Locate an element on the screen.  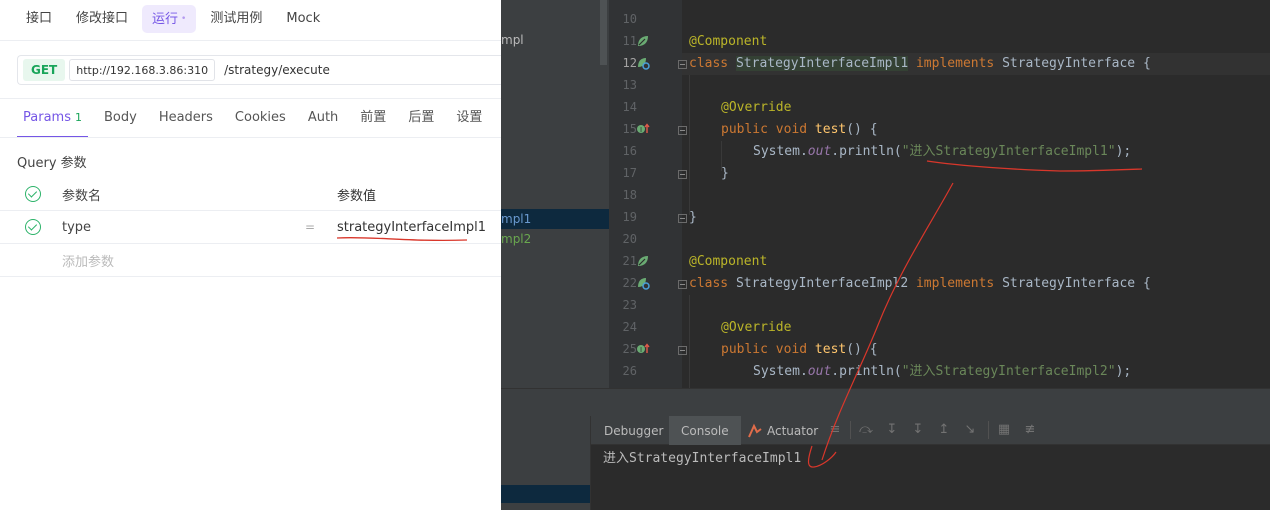
run-to-cursor-icon: ↘ is located at coordinates (970, 430).